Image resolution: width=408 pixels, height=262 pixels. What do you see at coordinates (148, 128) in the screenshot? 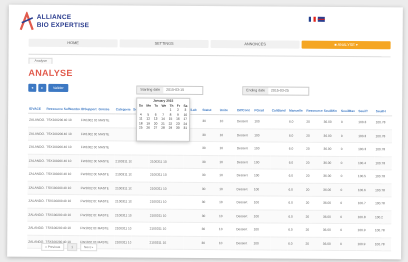
I see `calendar-day: 26` at bounding box center [148, 128].